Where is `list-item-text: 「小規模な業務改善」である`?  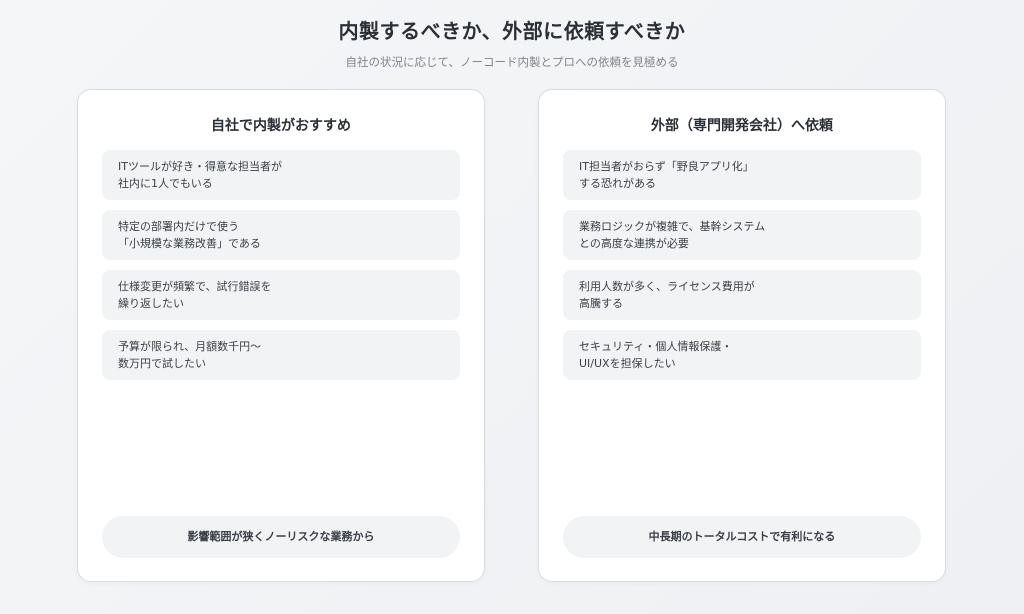 list-item-text: 「小規模な業務改善」である is located at coordinates (189, 243).